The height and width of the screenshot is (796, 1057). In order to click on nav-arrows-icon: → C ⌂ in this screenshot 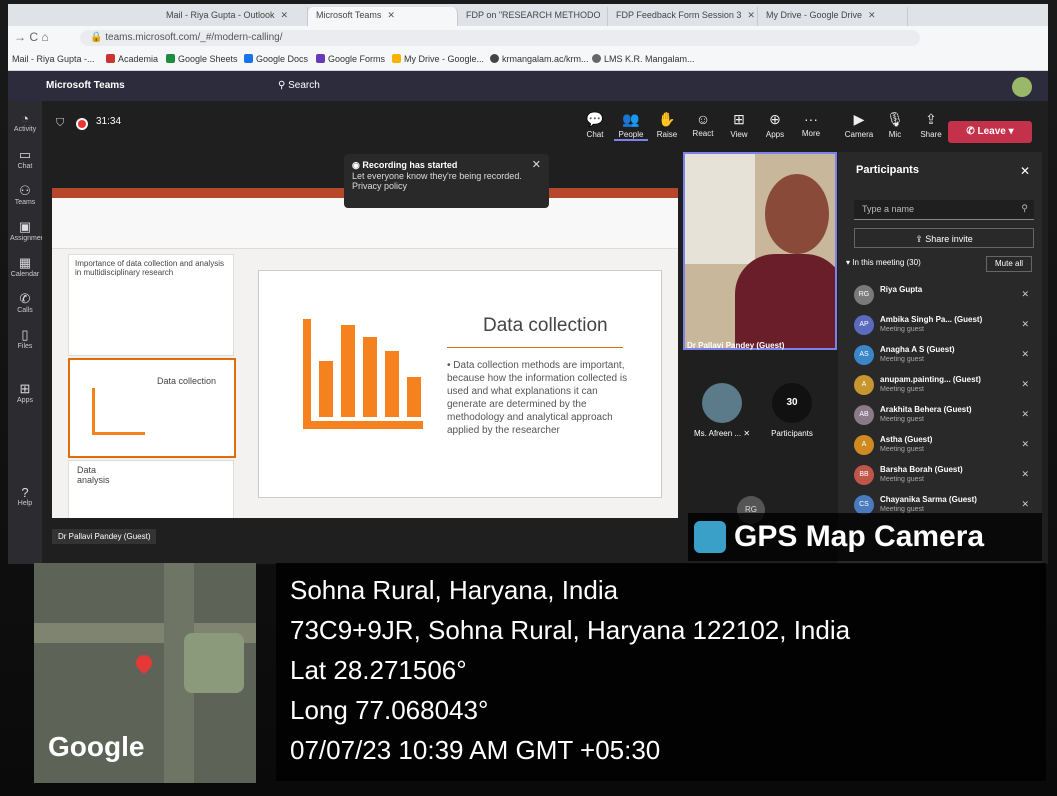, I will do `click(31, 37)`.